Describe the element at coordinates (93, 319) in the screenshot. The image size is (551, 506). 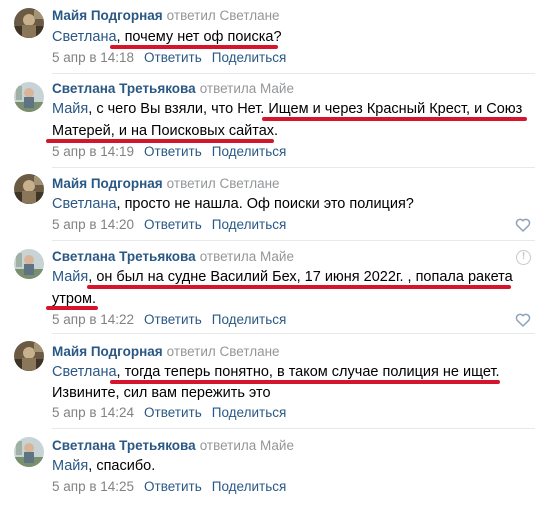
I see `comment-date: 5 апр в 14:22` at that location.